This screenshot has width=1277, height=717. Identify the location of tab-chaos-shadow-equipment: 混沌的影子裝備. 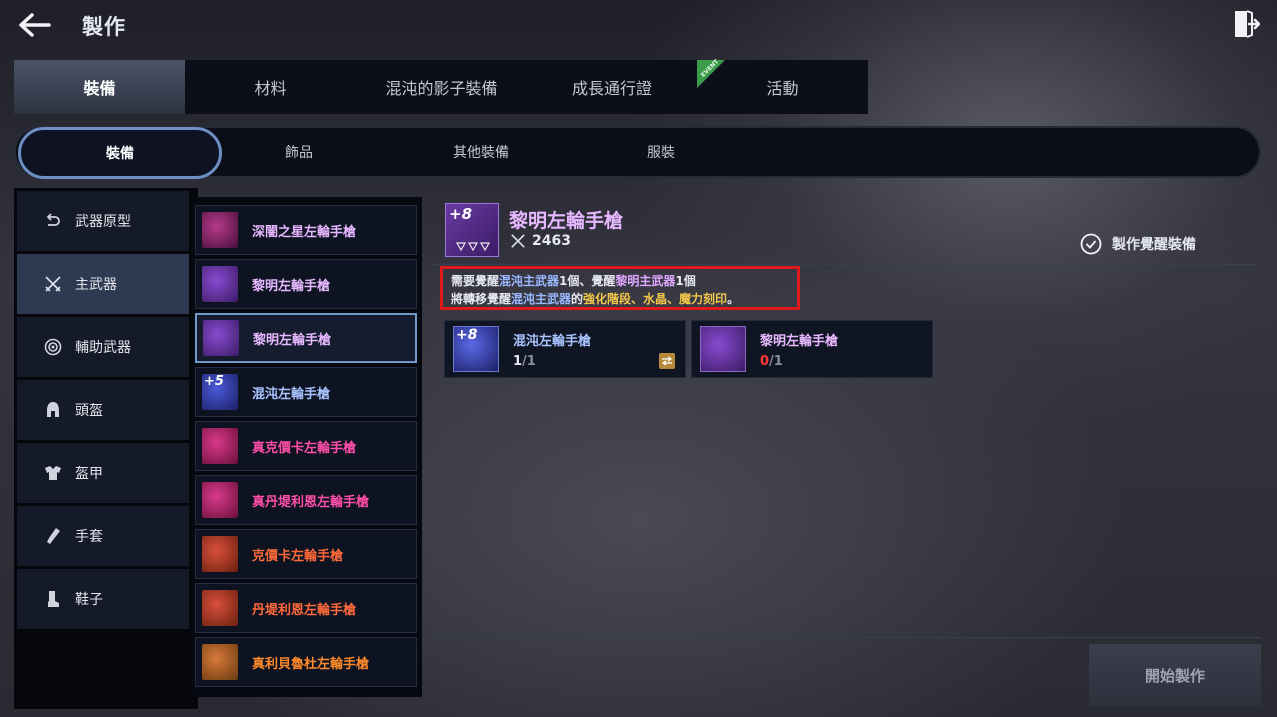
(441, 87).